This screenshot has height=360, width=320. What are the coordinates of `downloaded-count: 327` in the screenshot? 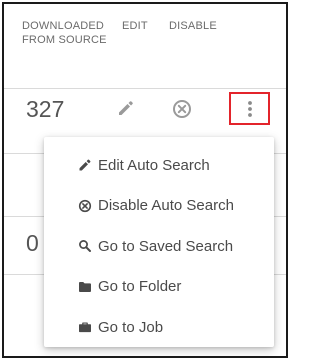 It's located at (45, 109).